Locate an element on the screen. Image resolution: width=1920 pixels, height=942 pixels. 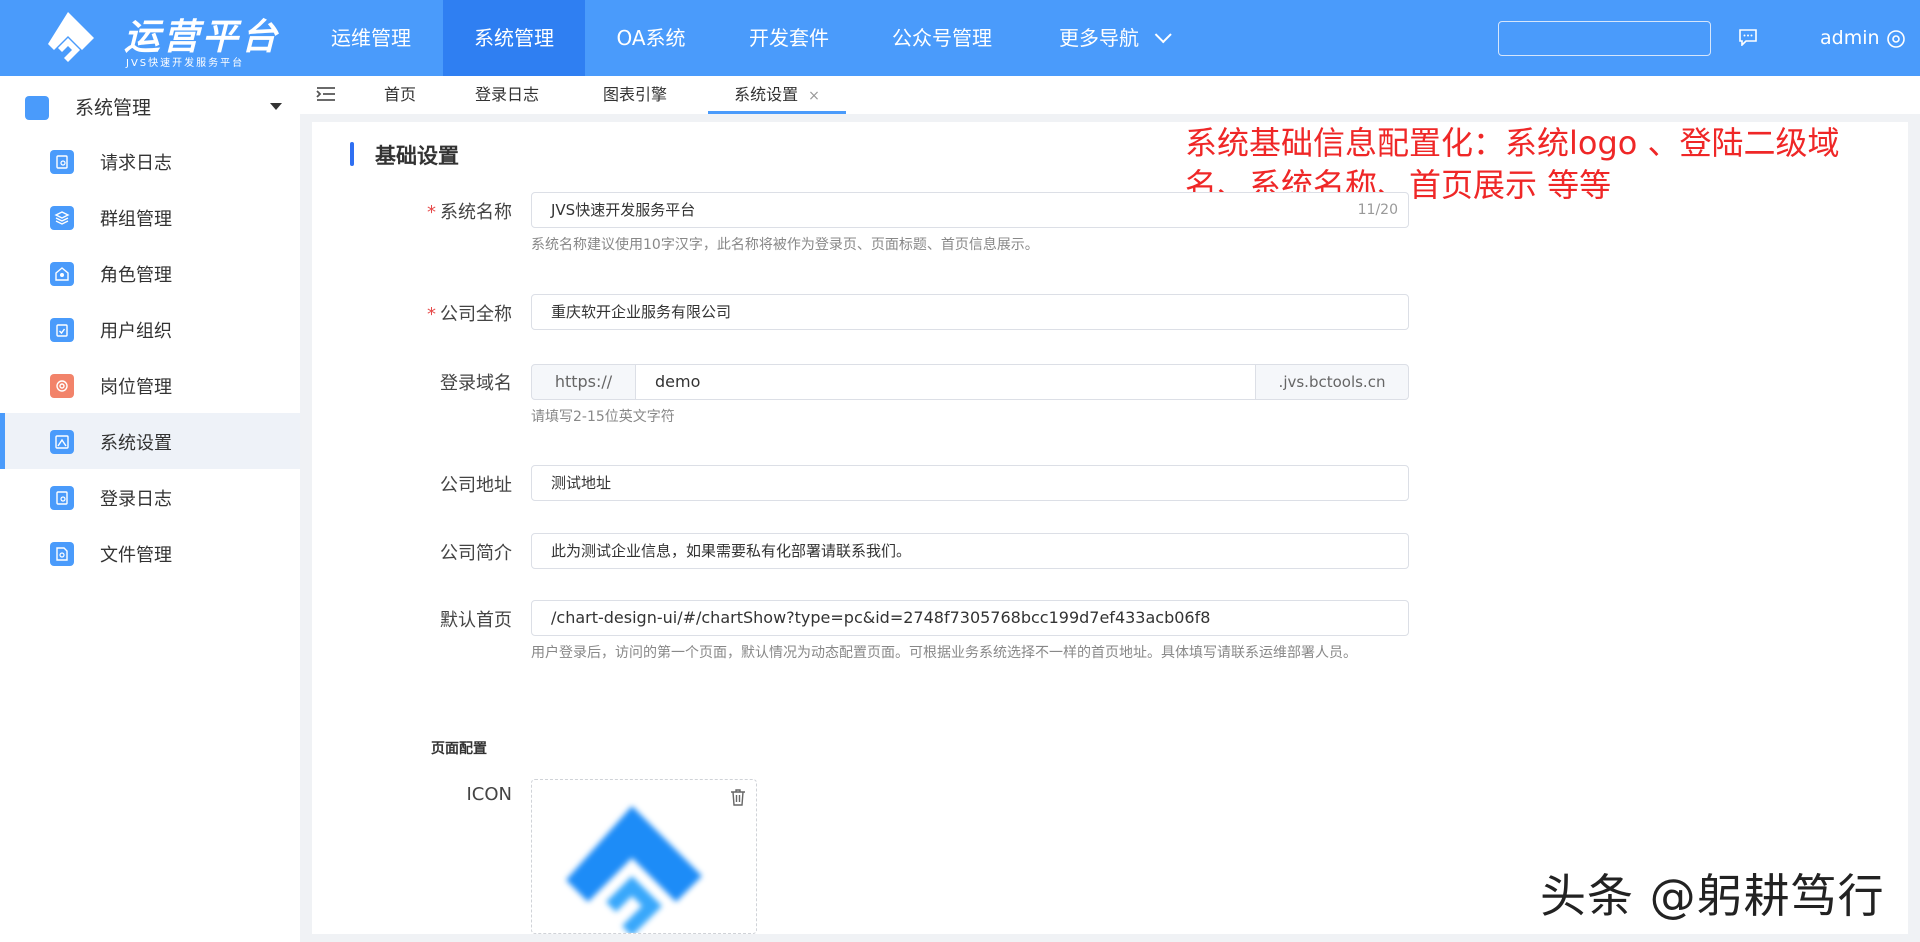
position-icon is located at coordinates (62, 386).